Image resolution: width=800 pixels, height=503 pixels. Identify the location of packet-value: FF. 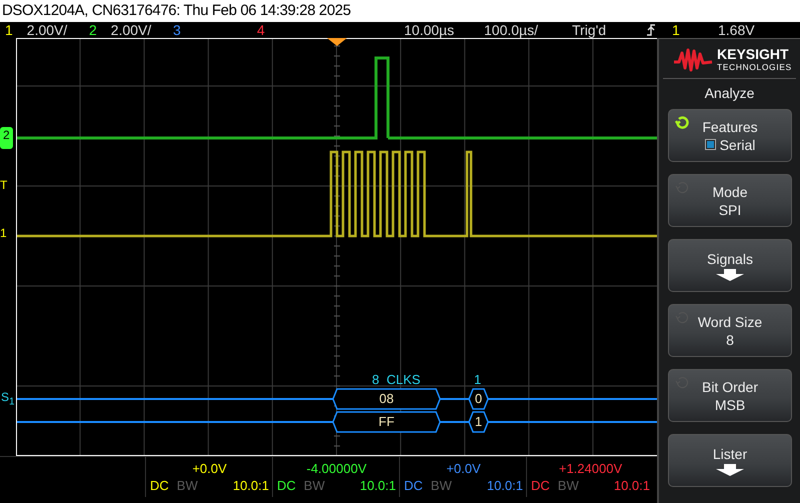
(386, 422).